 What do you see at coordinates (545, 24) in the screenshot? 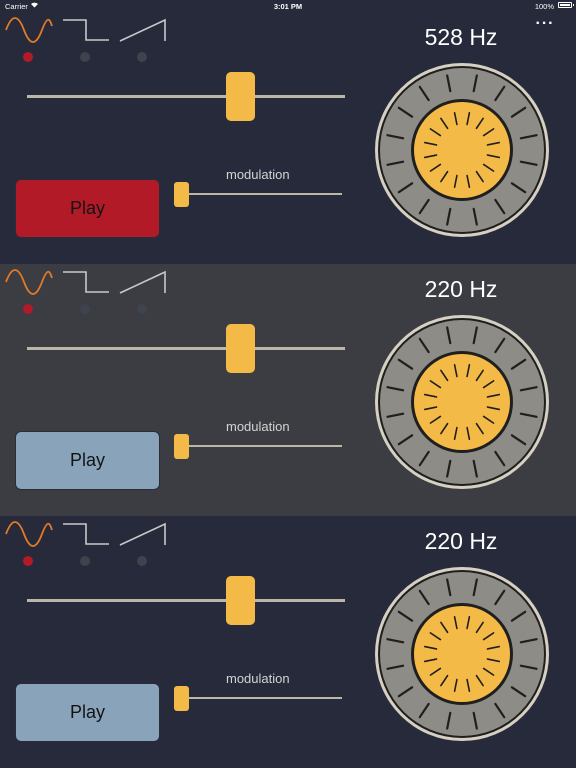
I see `more-menu-button: ···` at bounding box center [545, 24].